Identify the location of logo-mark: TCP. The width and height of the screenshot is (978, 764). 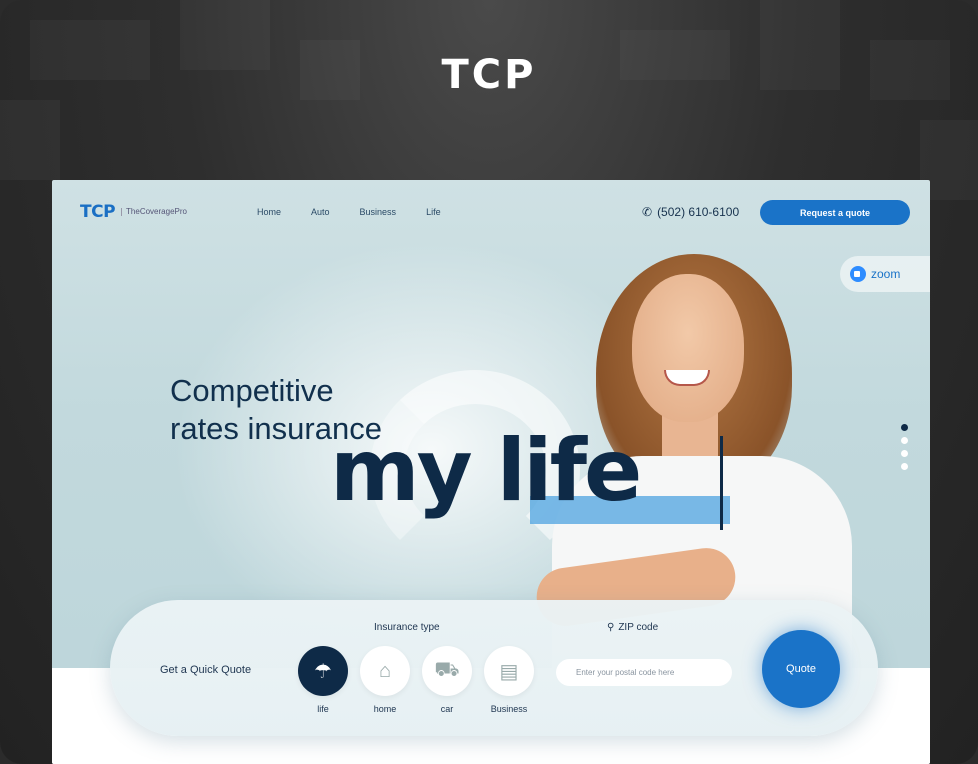
(98, 212).